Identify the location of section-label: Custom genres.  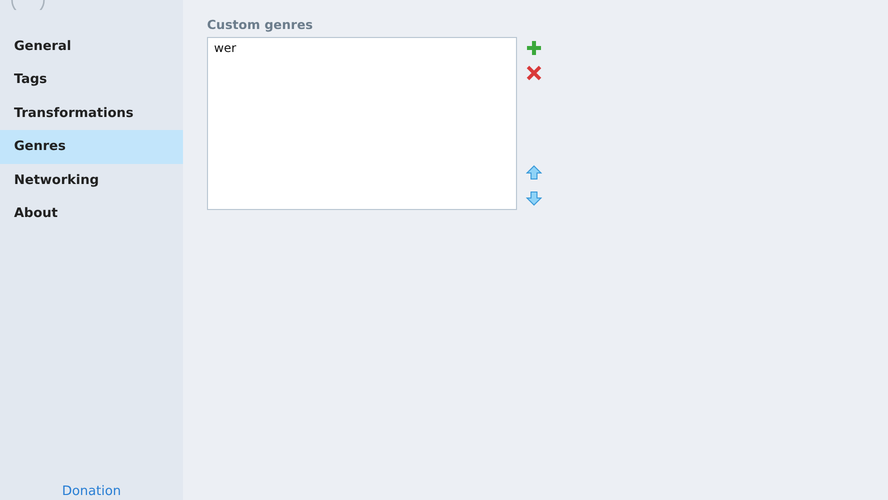
(260, 25).